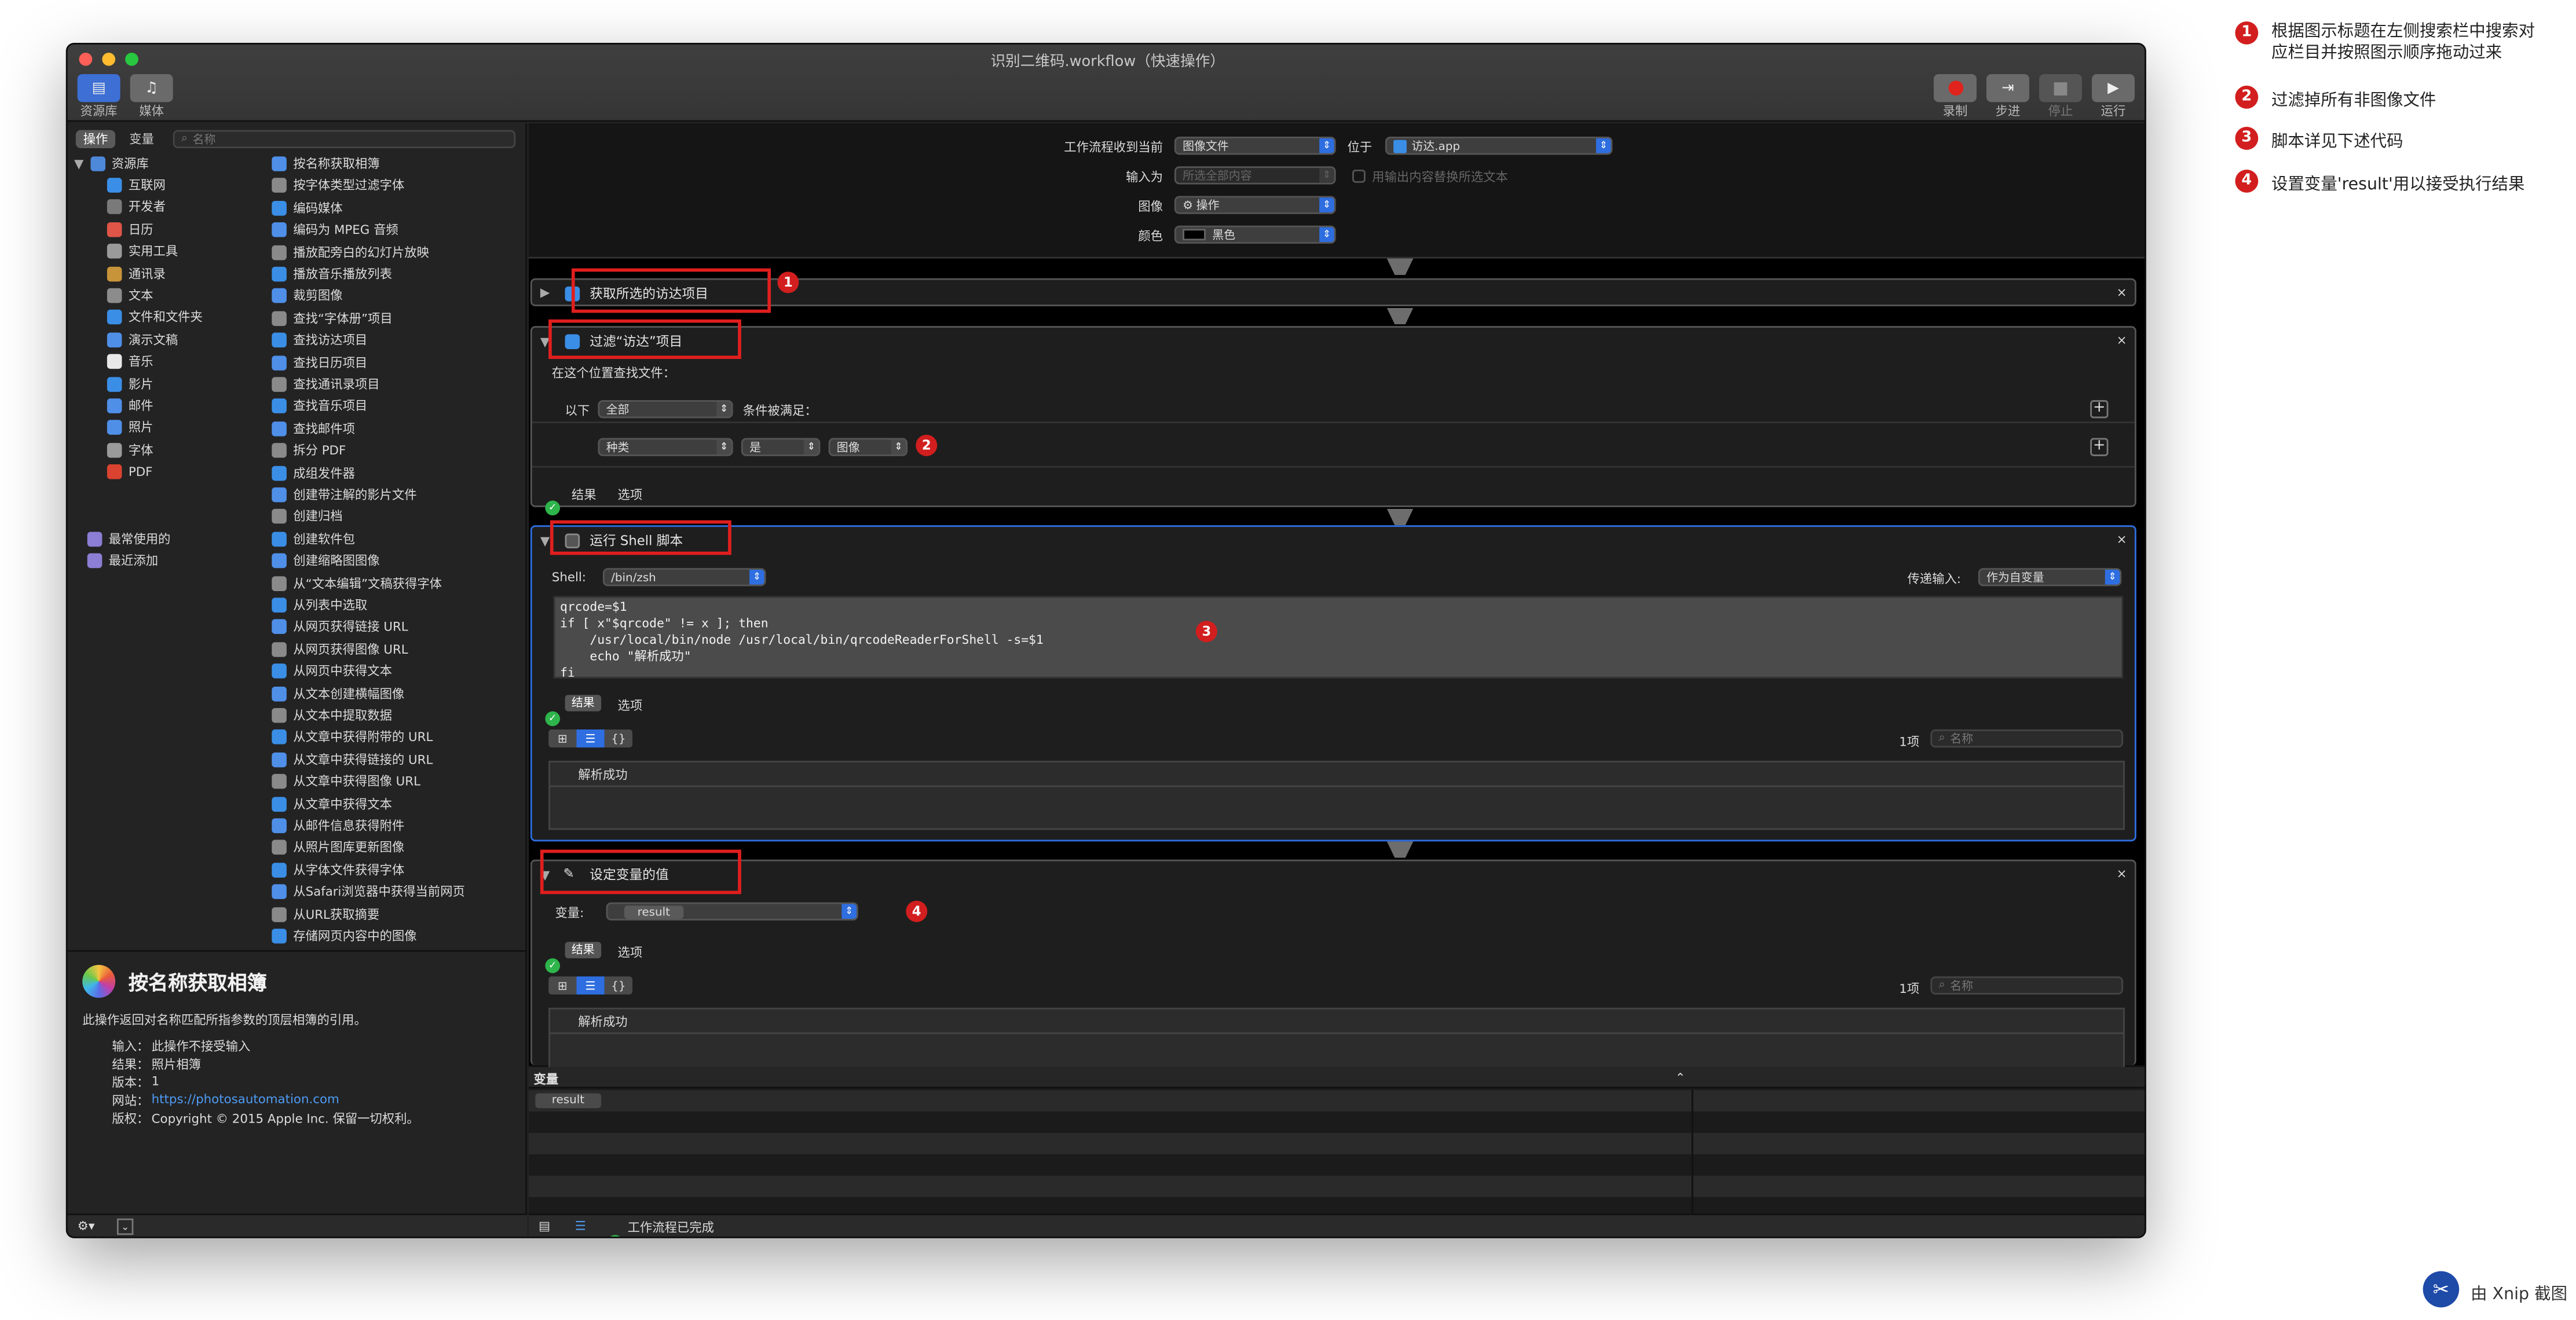 This screenshot has height=1320, width=2576. Describe the element at coordinates (326, 164) in the screenshot. I see `action-list-item: 按名称获取相簿` at that location.